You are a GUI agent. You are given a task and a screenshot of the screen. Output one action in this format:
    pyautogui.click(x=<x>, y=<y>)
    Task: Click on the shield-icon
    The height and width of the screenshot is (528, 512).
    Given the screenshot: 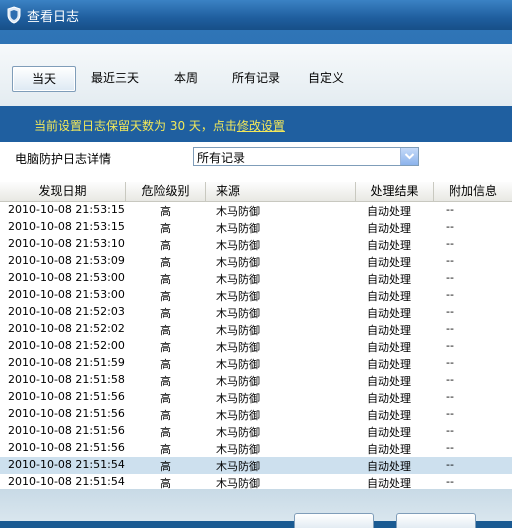 What is the action you would take?
    pyautogui.click(x=14, y=15)
    